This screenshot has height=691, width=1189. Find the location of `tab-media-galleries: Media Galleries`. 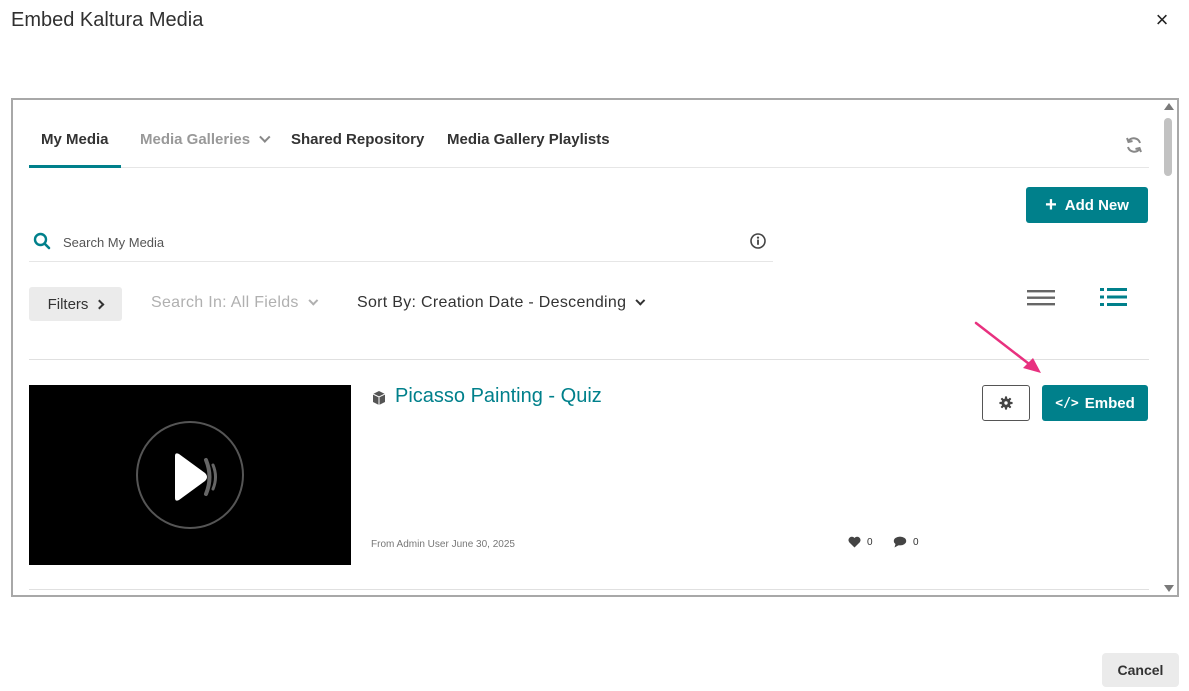

tab-media-galleries: Media Galleries is located at coordinates (205, 144).